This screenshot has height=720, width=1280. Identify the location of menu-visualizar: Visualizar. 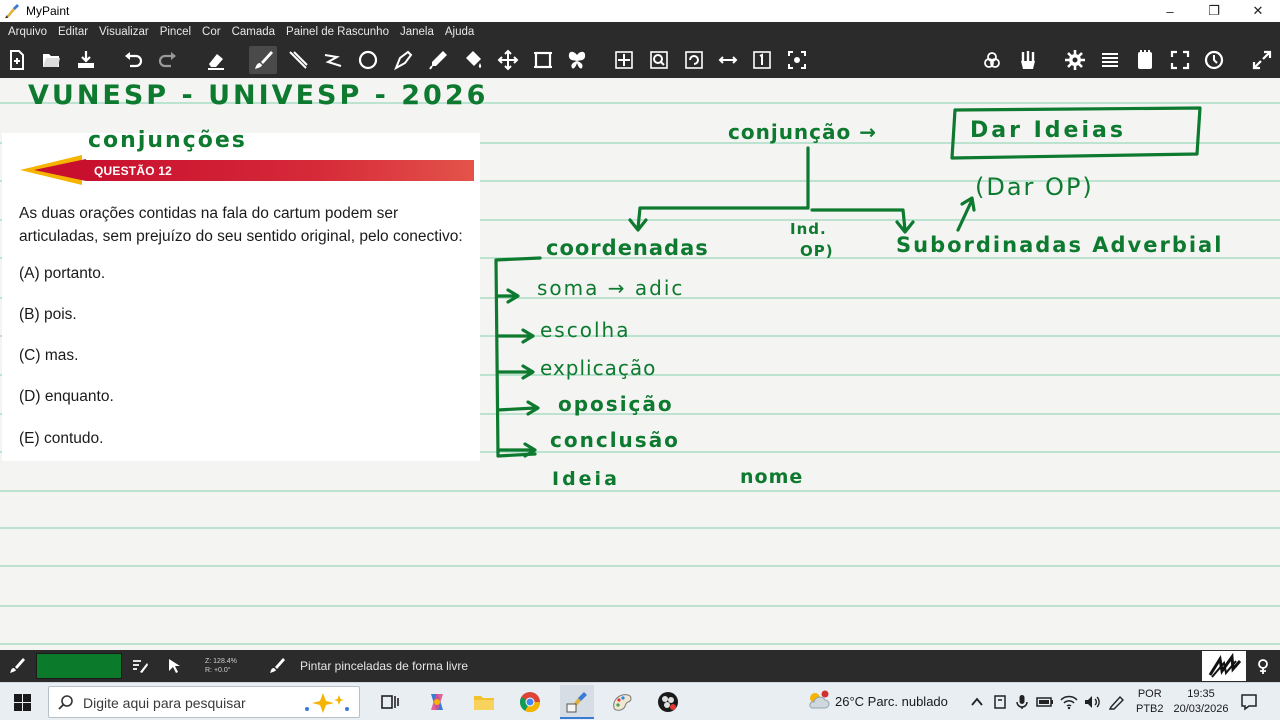
(125, 32).